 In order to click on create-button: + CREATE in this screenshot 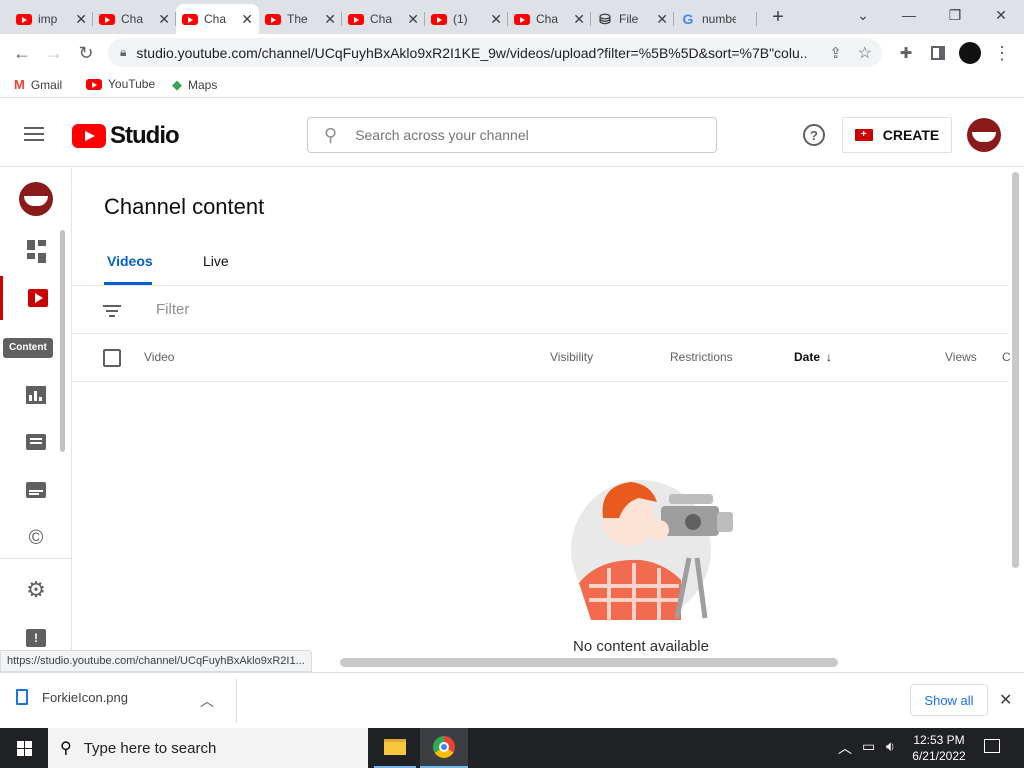, I will do `click(897, 135)`.